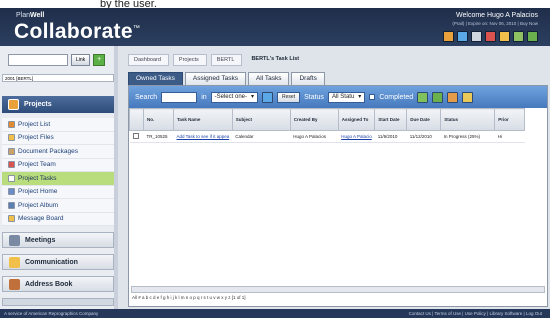 This screenshot has width=550, height=318. I want to click on breadcrumb-item: Projects, so click(189, 60).